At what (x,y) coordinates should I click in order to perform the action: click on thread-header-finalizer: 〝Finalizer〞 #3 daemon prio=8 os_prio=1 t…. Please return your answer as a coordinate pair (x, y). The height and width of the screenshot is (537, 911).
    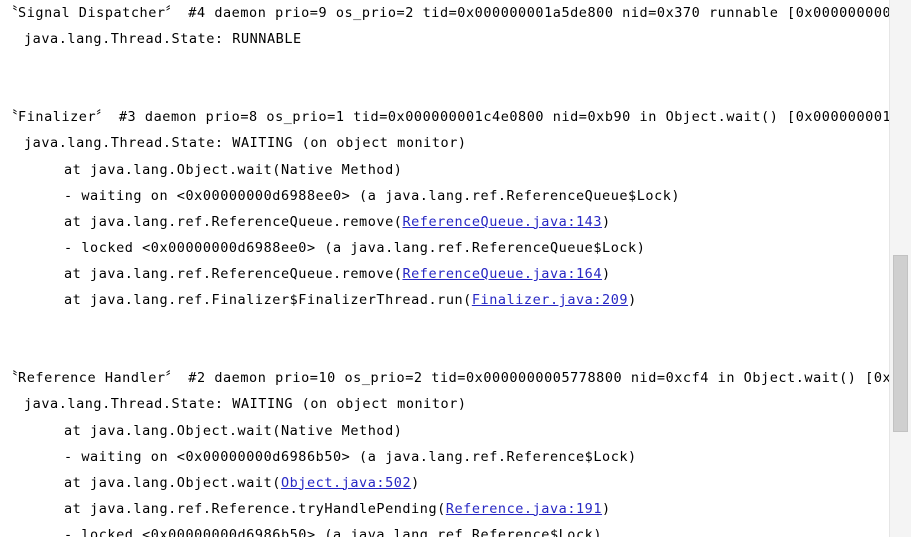
    Looking at the image, I should click on (444, 117).